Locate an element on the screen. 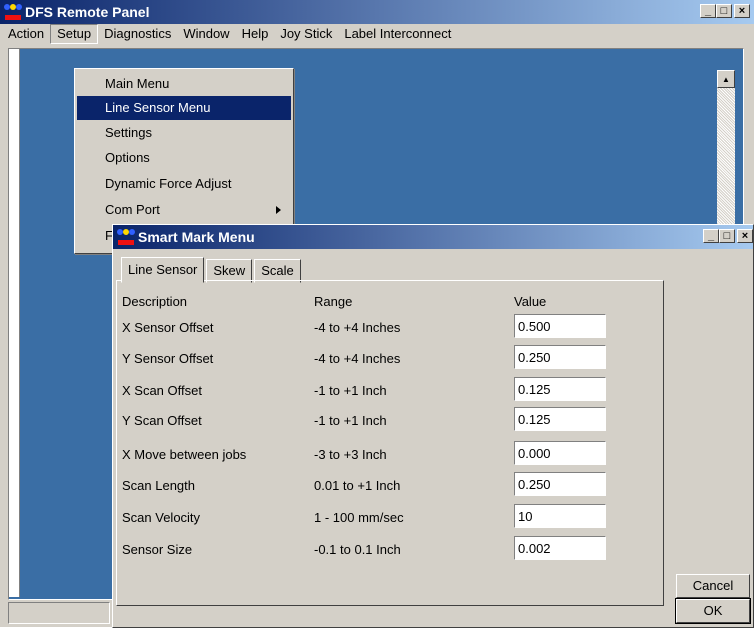 The image size is (754, 628). menu-item-com-port-label: Com Port is located at coordinates (132, 209).